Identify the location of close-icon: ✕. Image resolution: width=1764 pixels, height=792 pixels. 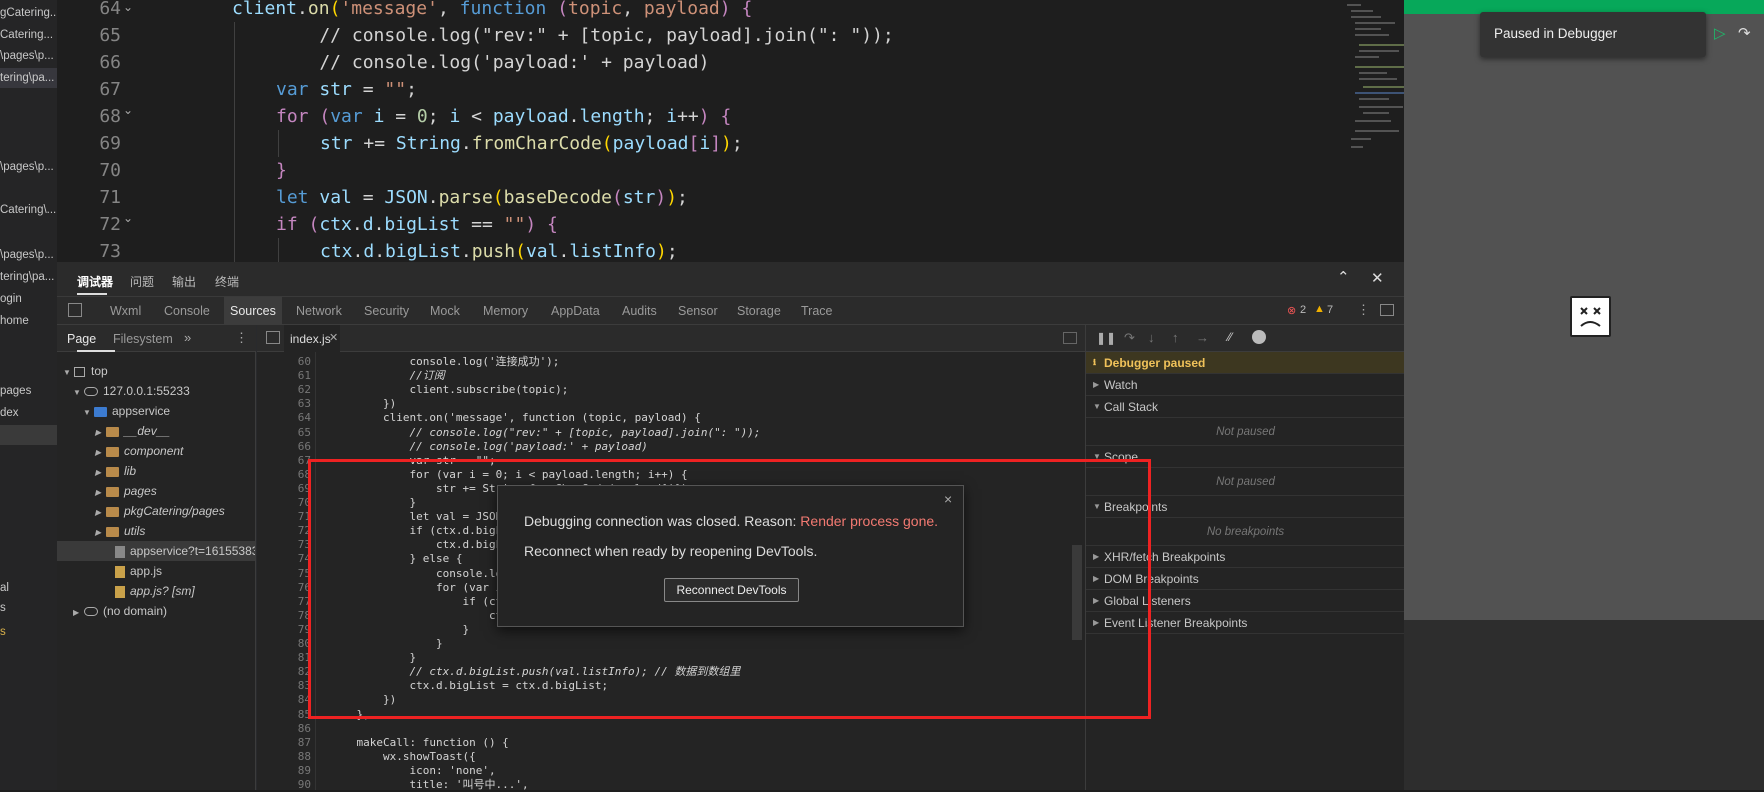
(1377, 278).